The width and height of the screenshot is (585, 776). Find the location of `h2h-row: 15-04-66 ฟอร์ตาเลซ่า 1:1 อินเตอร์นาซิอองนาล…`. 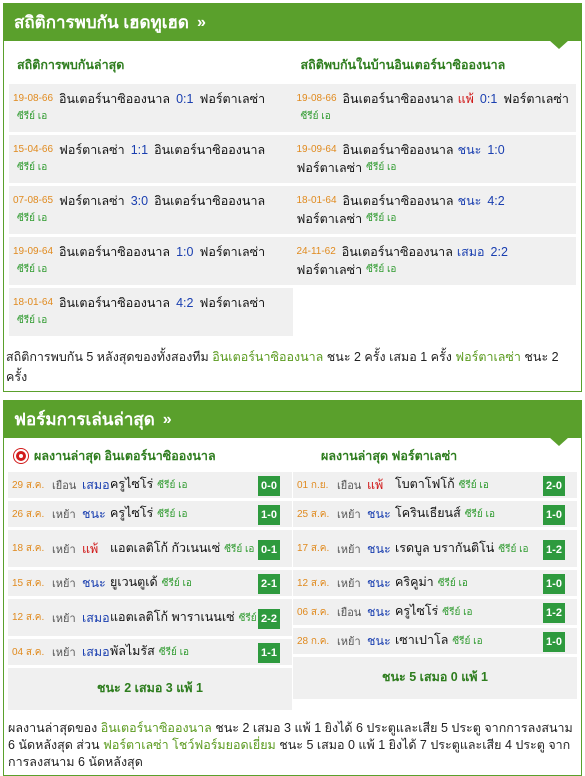

h2h-row: 15-04-66 ฟอร์ตาเลซ่า 1:1 อินเตอร์นาซิอองนาล… is located at coordinates (151, 160).